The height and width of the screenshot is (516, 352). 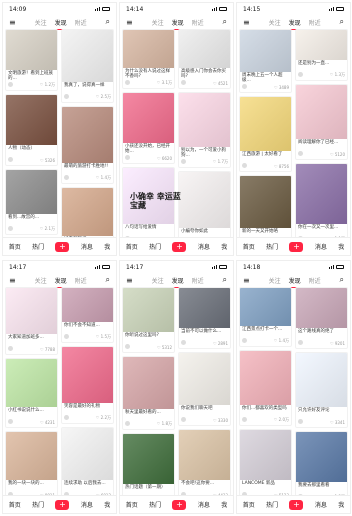 I want to click on post-card: LANCÔME 新品♡ 5123, so click(x=265, y=465).